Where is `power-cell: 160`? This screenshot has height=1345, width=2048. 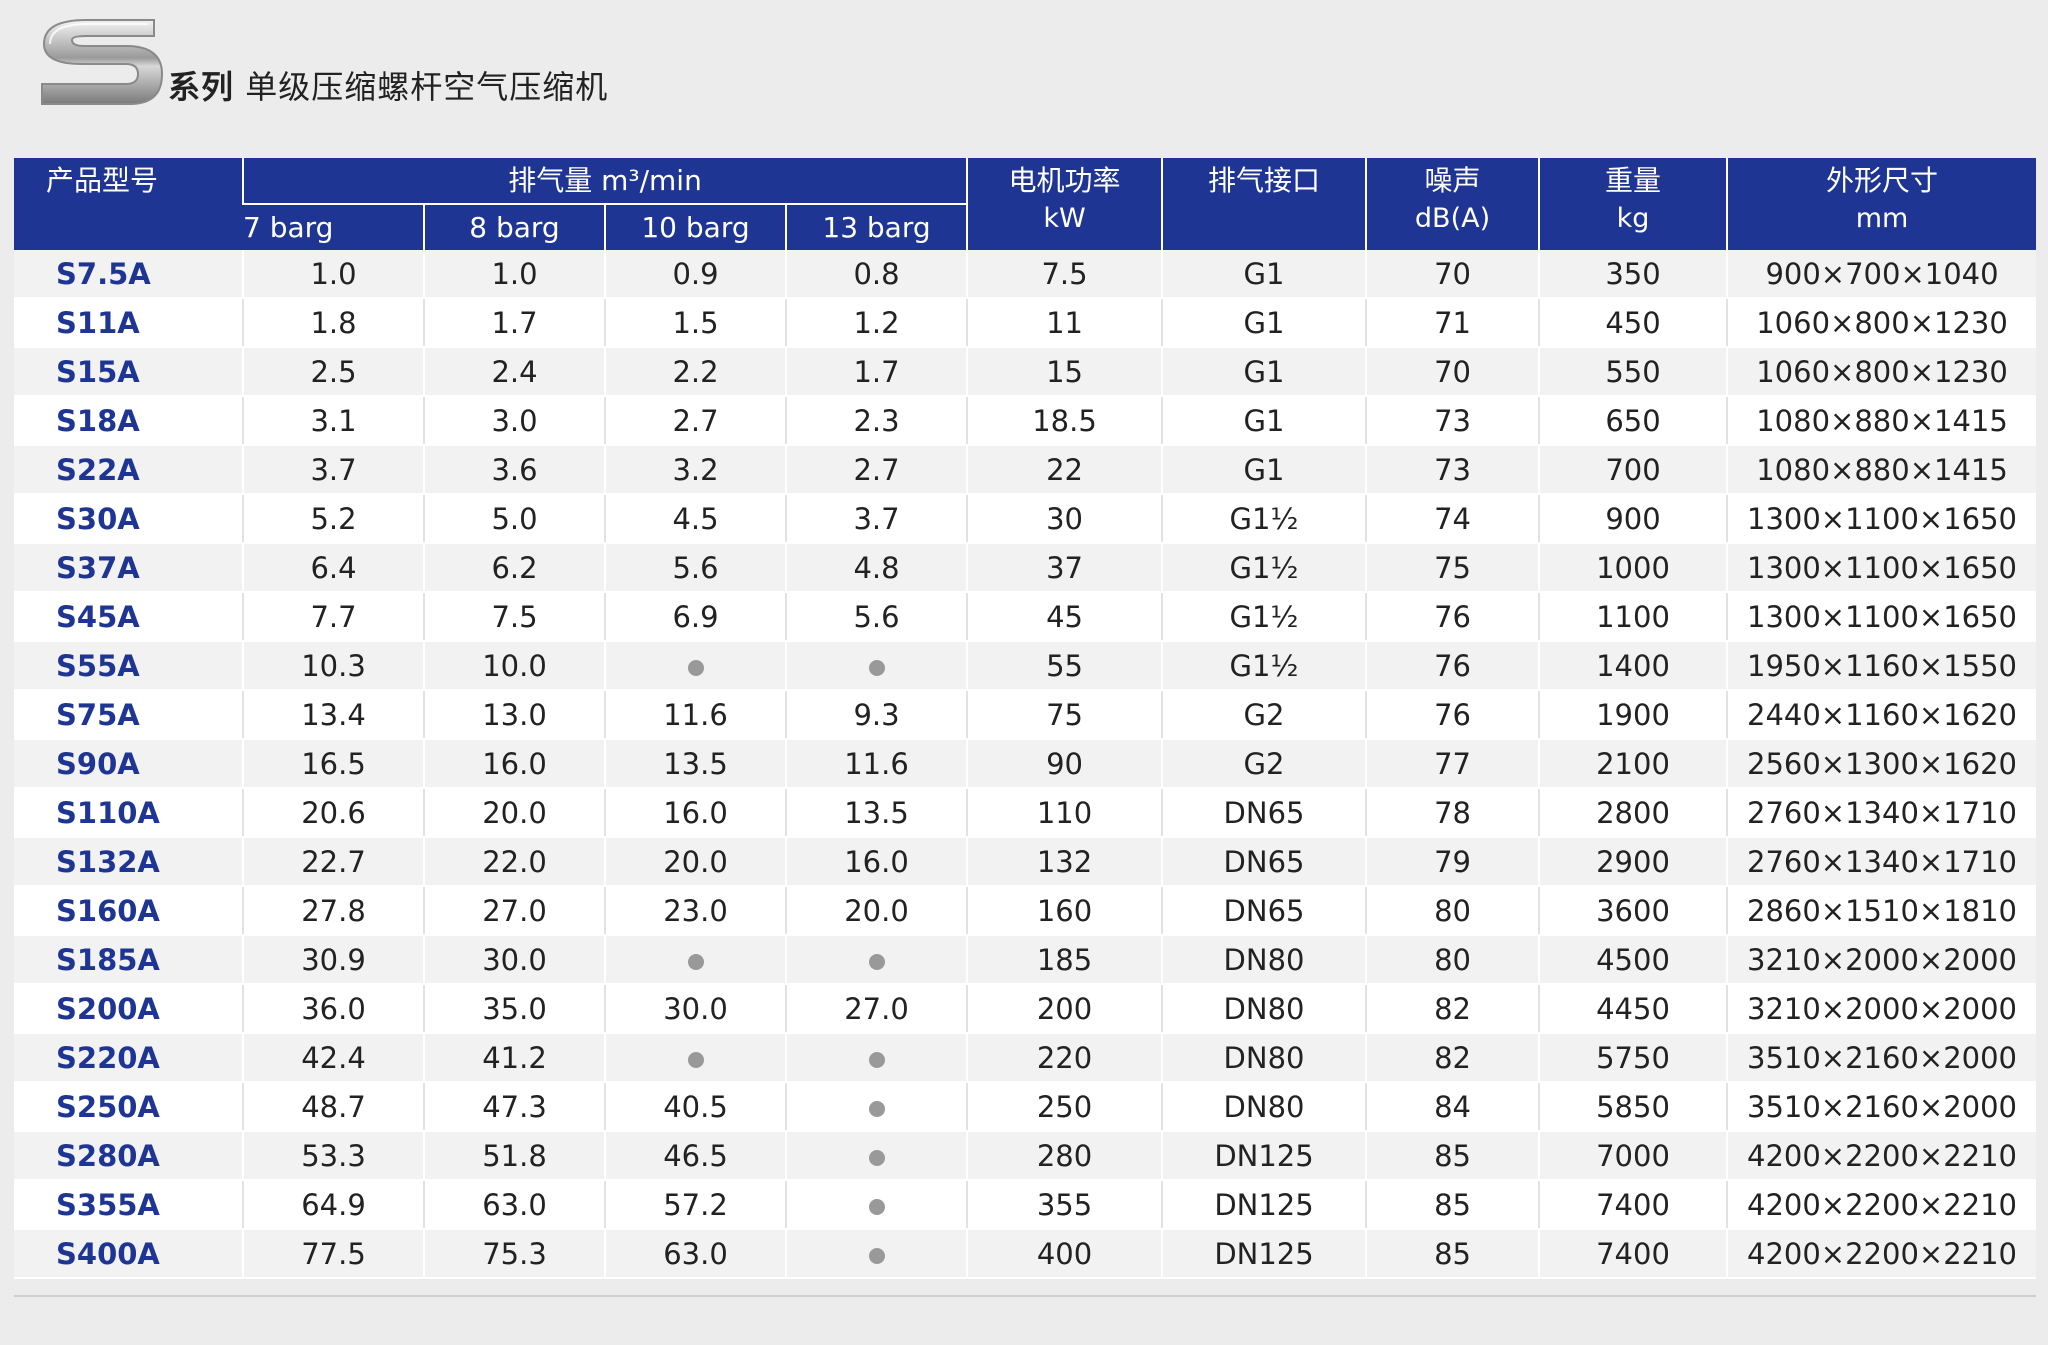 power-cell: 160 is located at coordinates (1064, 911).